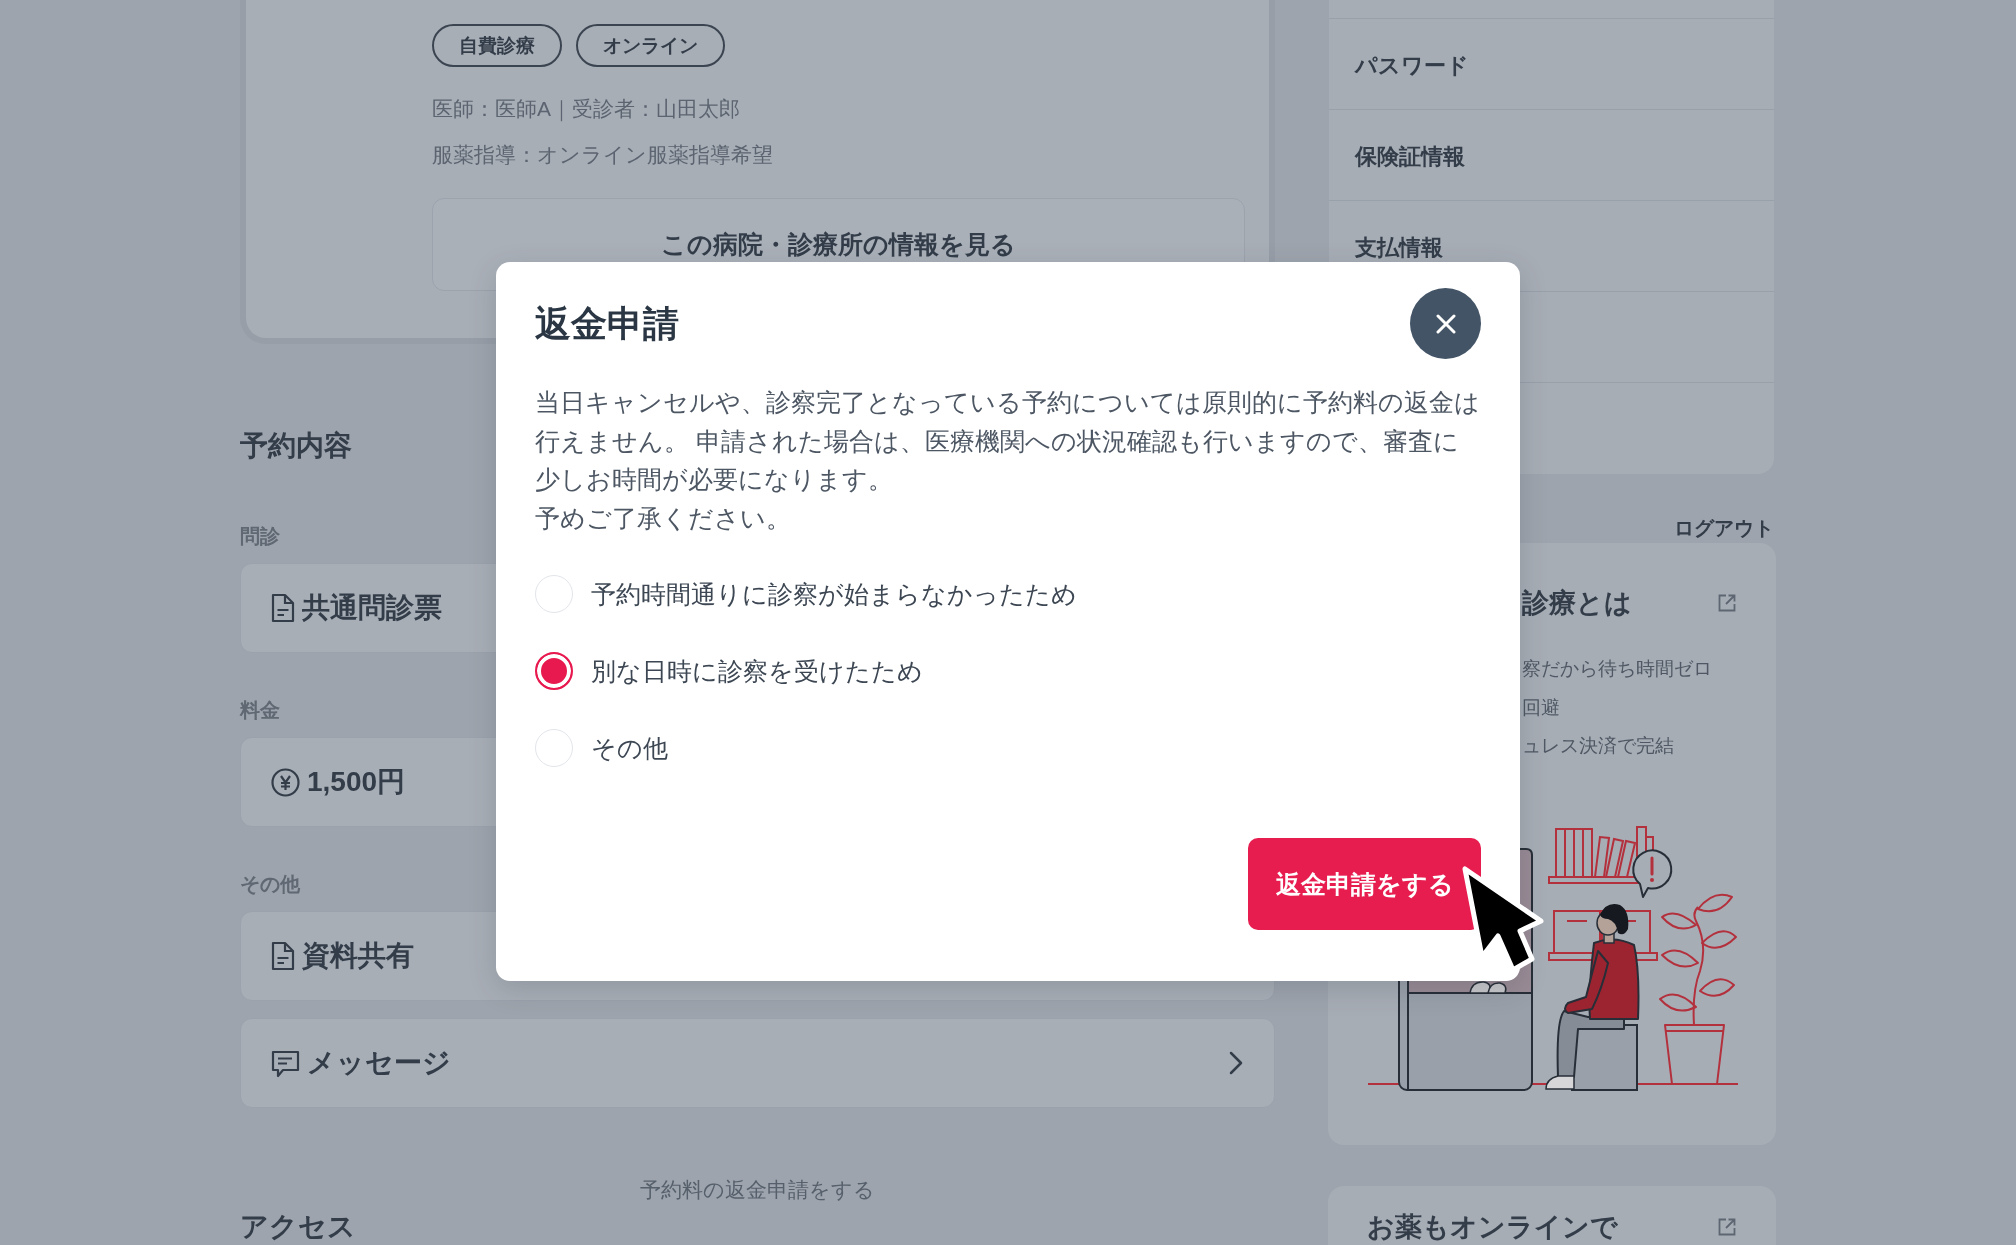 This screenshot has height=1245, width=2016. I want to click on dialog-title: 返金申請, so click(607, 323).